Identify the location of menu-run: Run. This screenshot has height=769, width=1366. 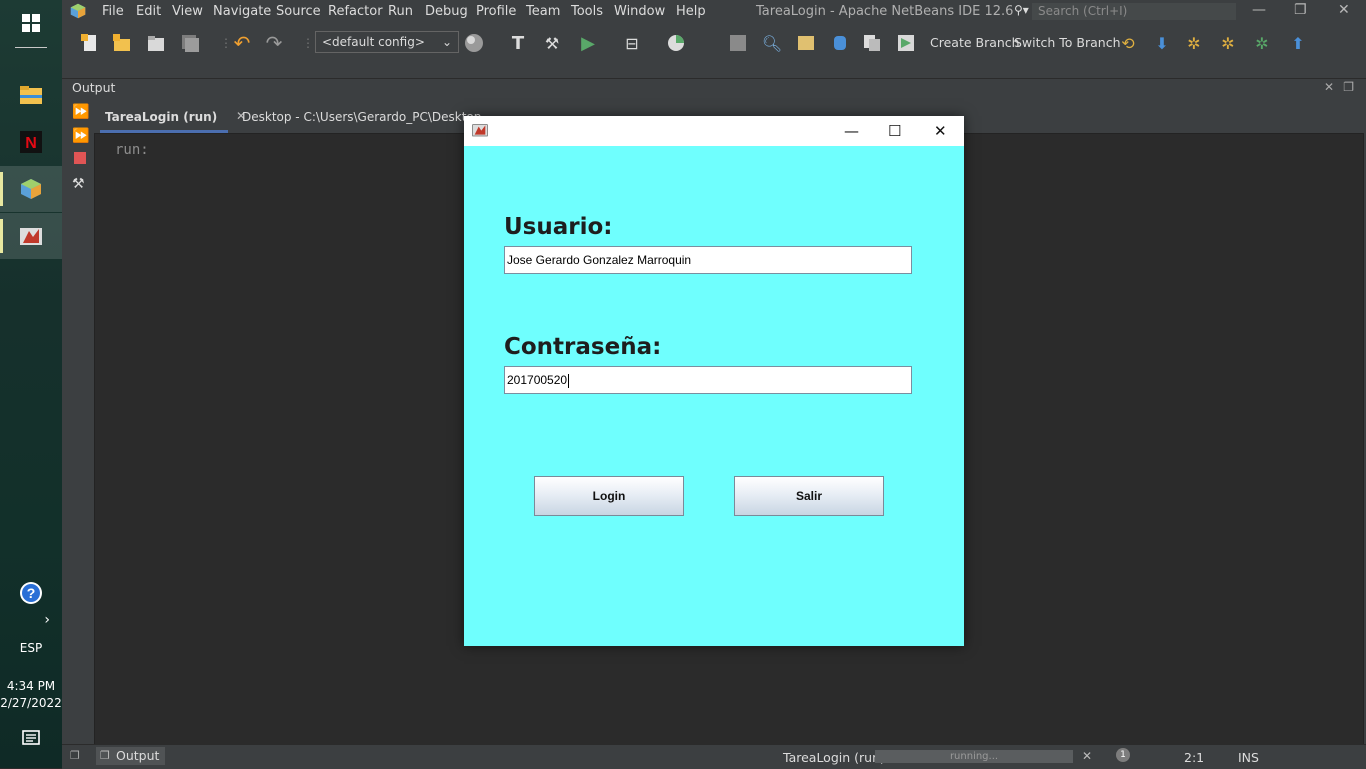
(400, 11).